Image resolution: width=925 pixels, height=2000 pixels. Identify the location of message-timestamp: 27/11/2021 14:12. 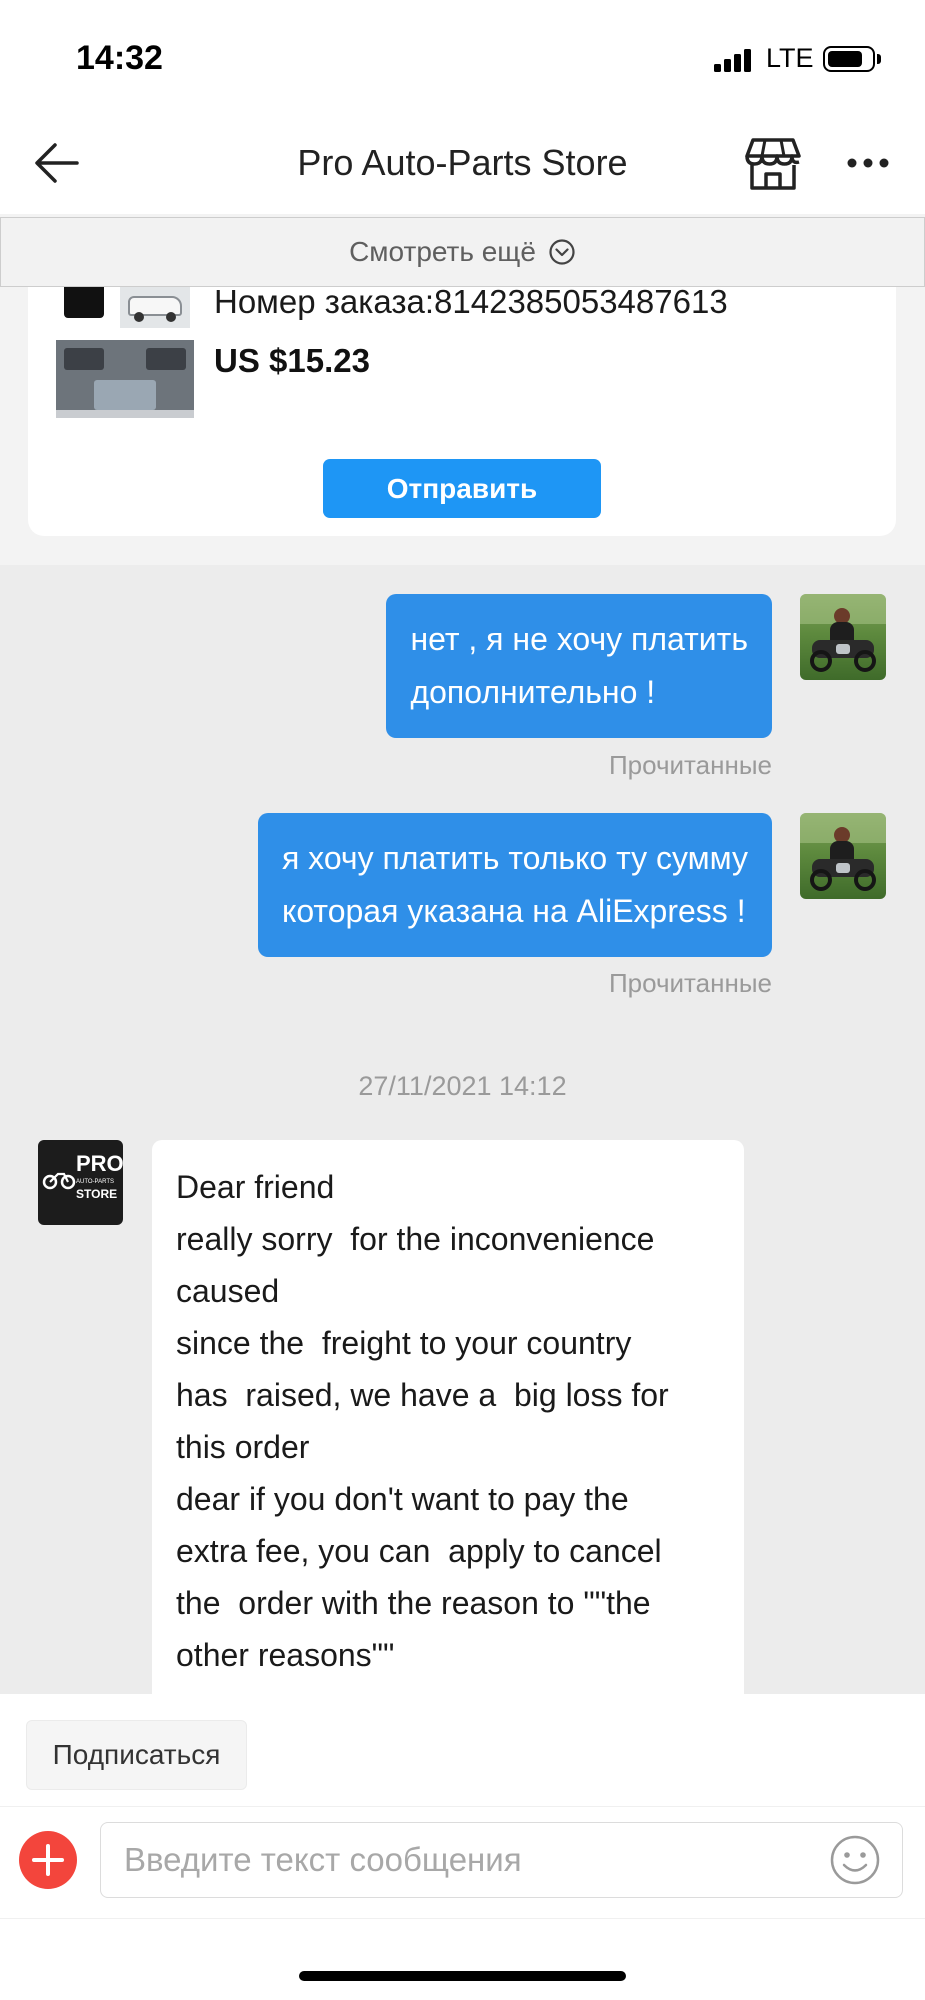
(462, 1086).